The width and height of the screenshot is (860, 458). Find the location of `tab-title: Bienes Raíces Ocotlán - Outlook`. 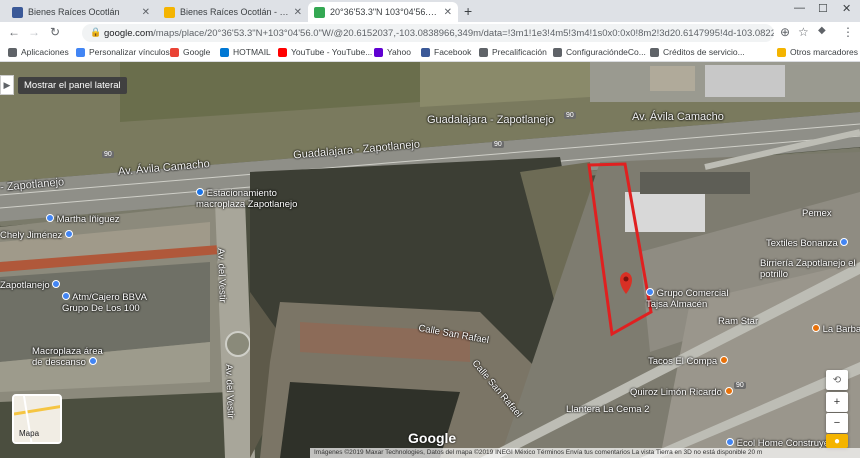

tab-title: Bienes Raíces Ocotlán - Outlook is located at coordinates (235, 12).